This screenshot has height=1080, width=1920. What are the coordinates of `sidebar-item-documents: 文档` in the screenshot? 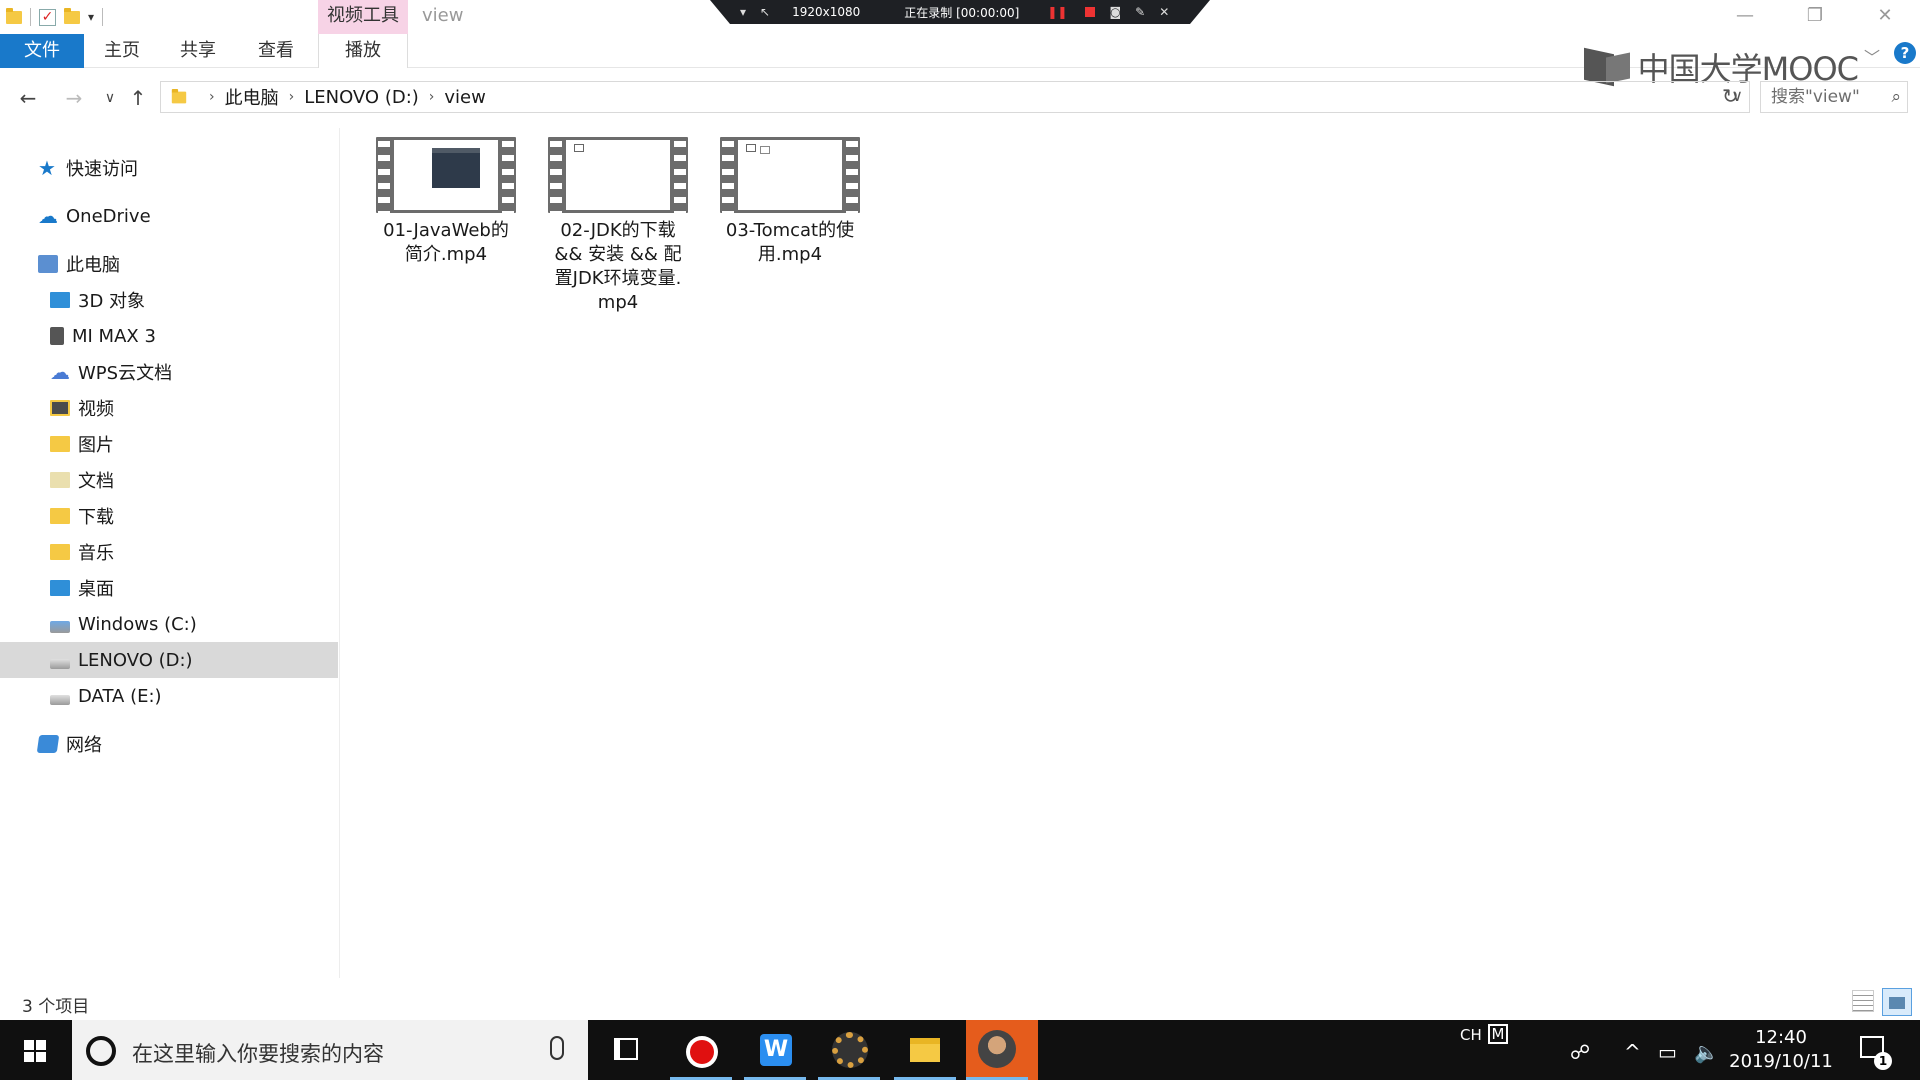 It's located at (169, 480).